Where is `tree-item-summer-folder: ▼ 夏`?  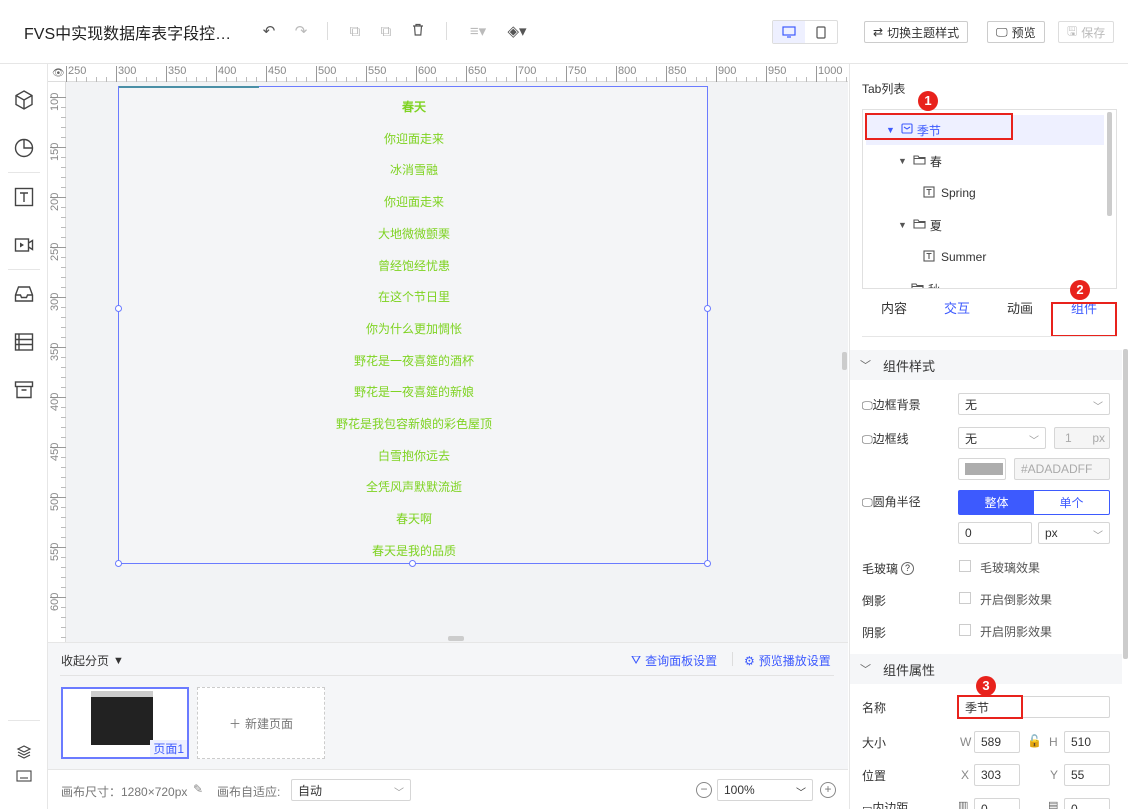 tree-item-summer-folder: ▼ 夏 is located at coordinates (983, 225).